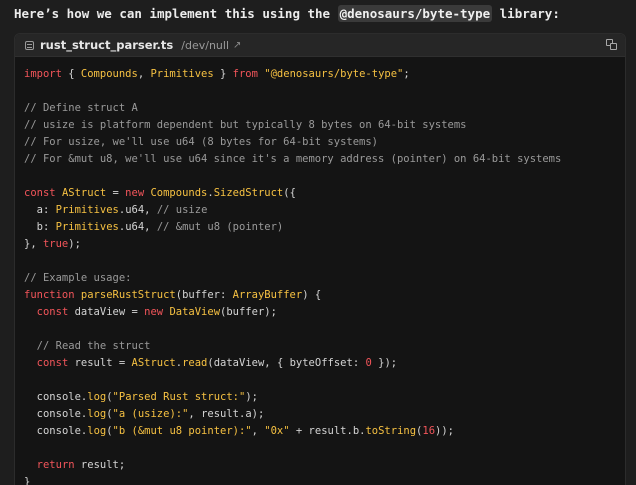 Image resolution: width=636 pixels, height=485 pixels. What do you see at coordinates (223, 74) in the screenshot?
I see `code-token: }` at bounding box center [223, 74].